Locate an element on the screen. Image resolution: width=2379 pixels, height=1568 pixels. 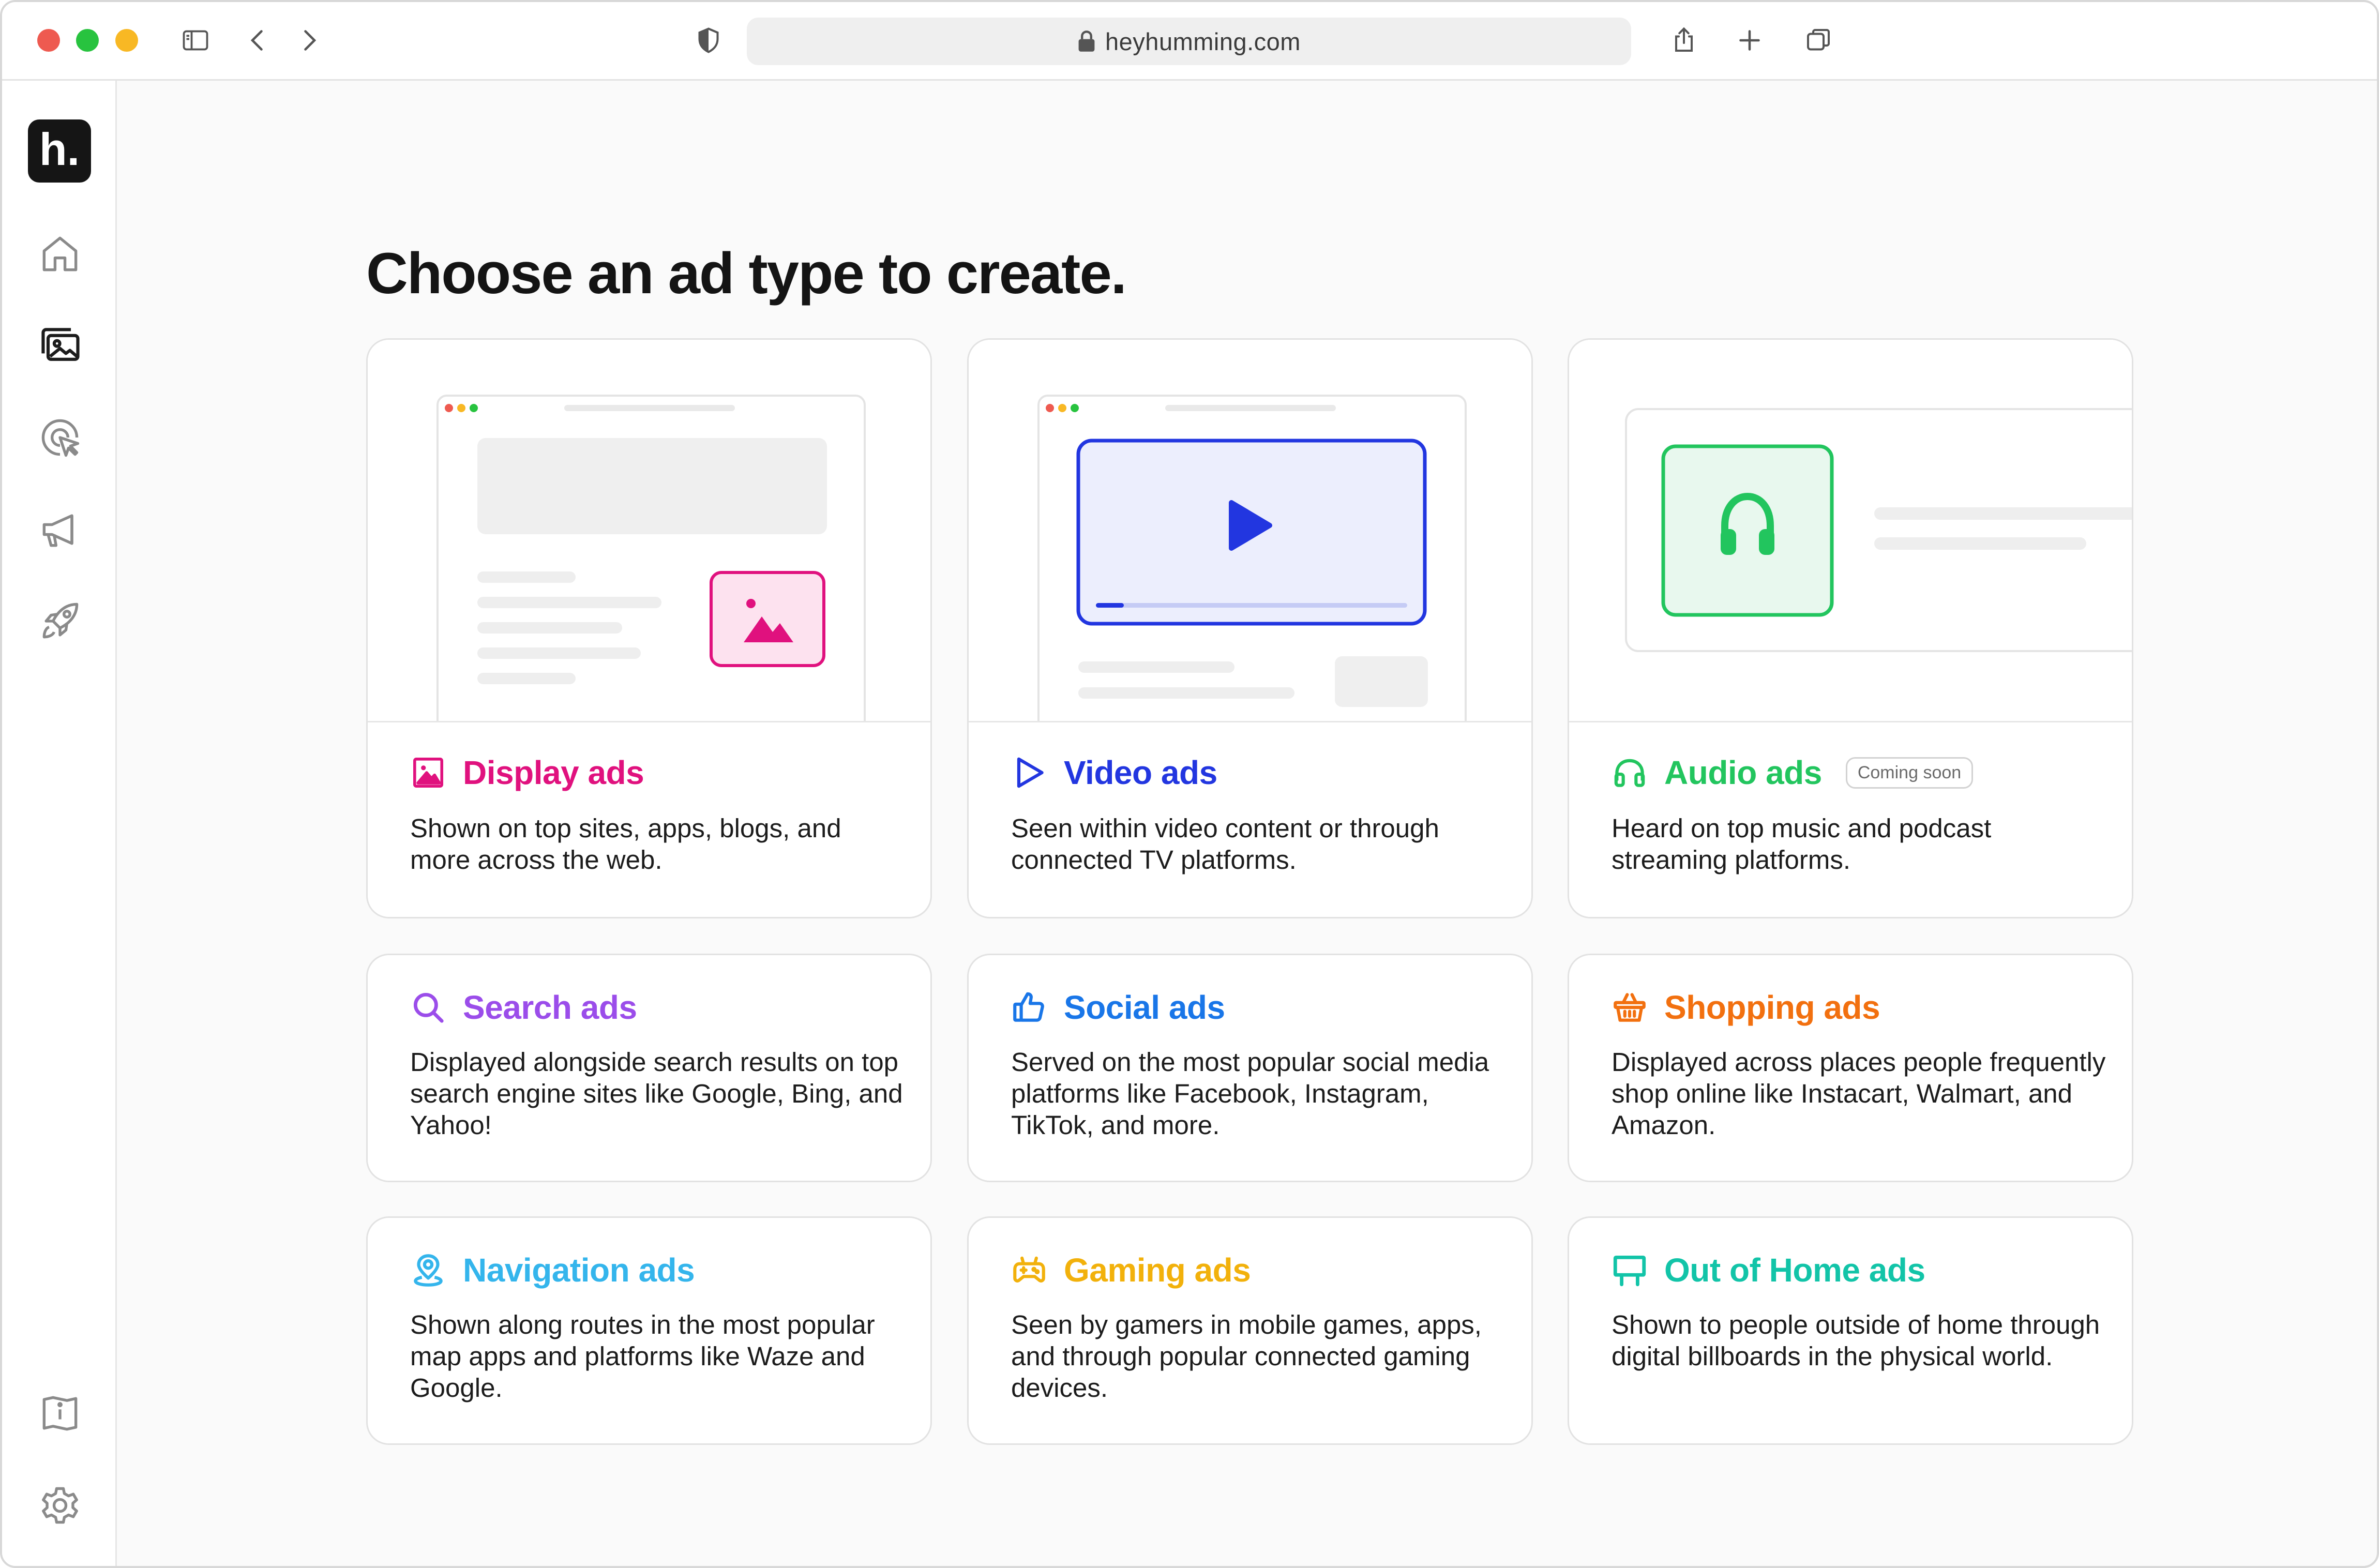
minimize-window-button is located at coordinates (126, 40).